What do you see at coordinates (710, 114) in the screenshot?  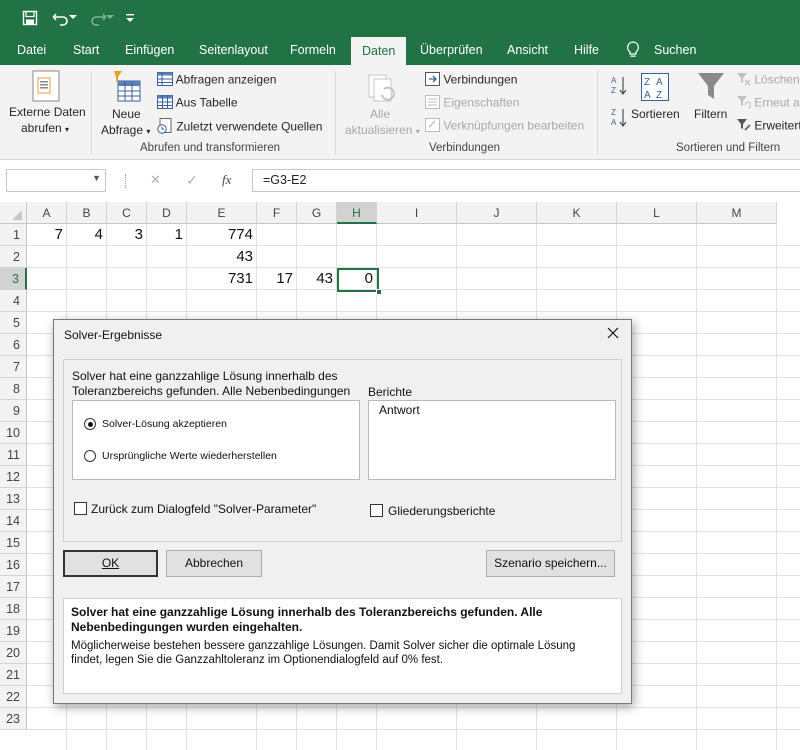 I see `filter-button: Filtern` at bounding box center [710, 114].